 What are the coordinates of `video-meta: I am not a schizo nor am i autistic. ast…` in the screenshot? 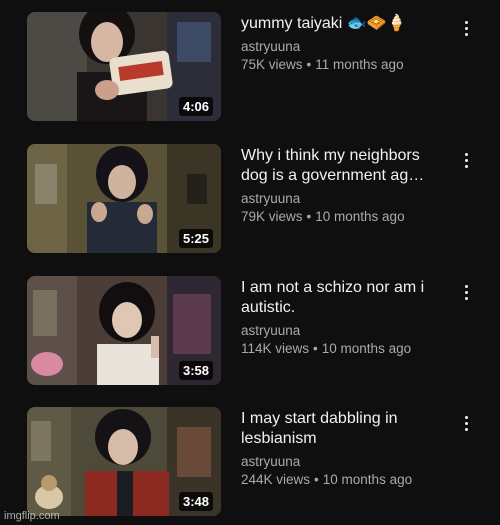 It's located at (346, 318).